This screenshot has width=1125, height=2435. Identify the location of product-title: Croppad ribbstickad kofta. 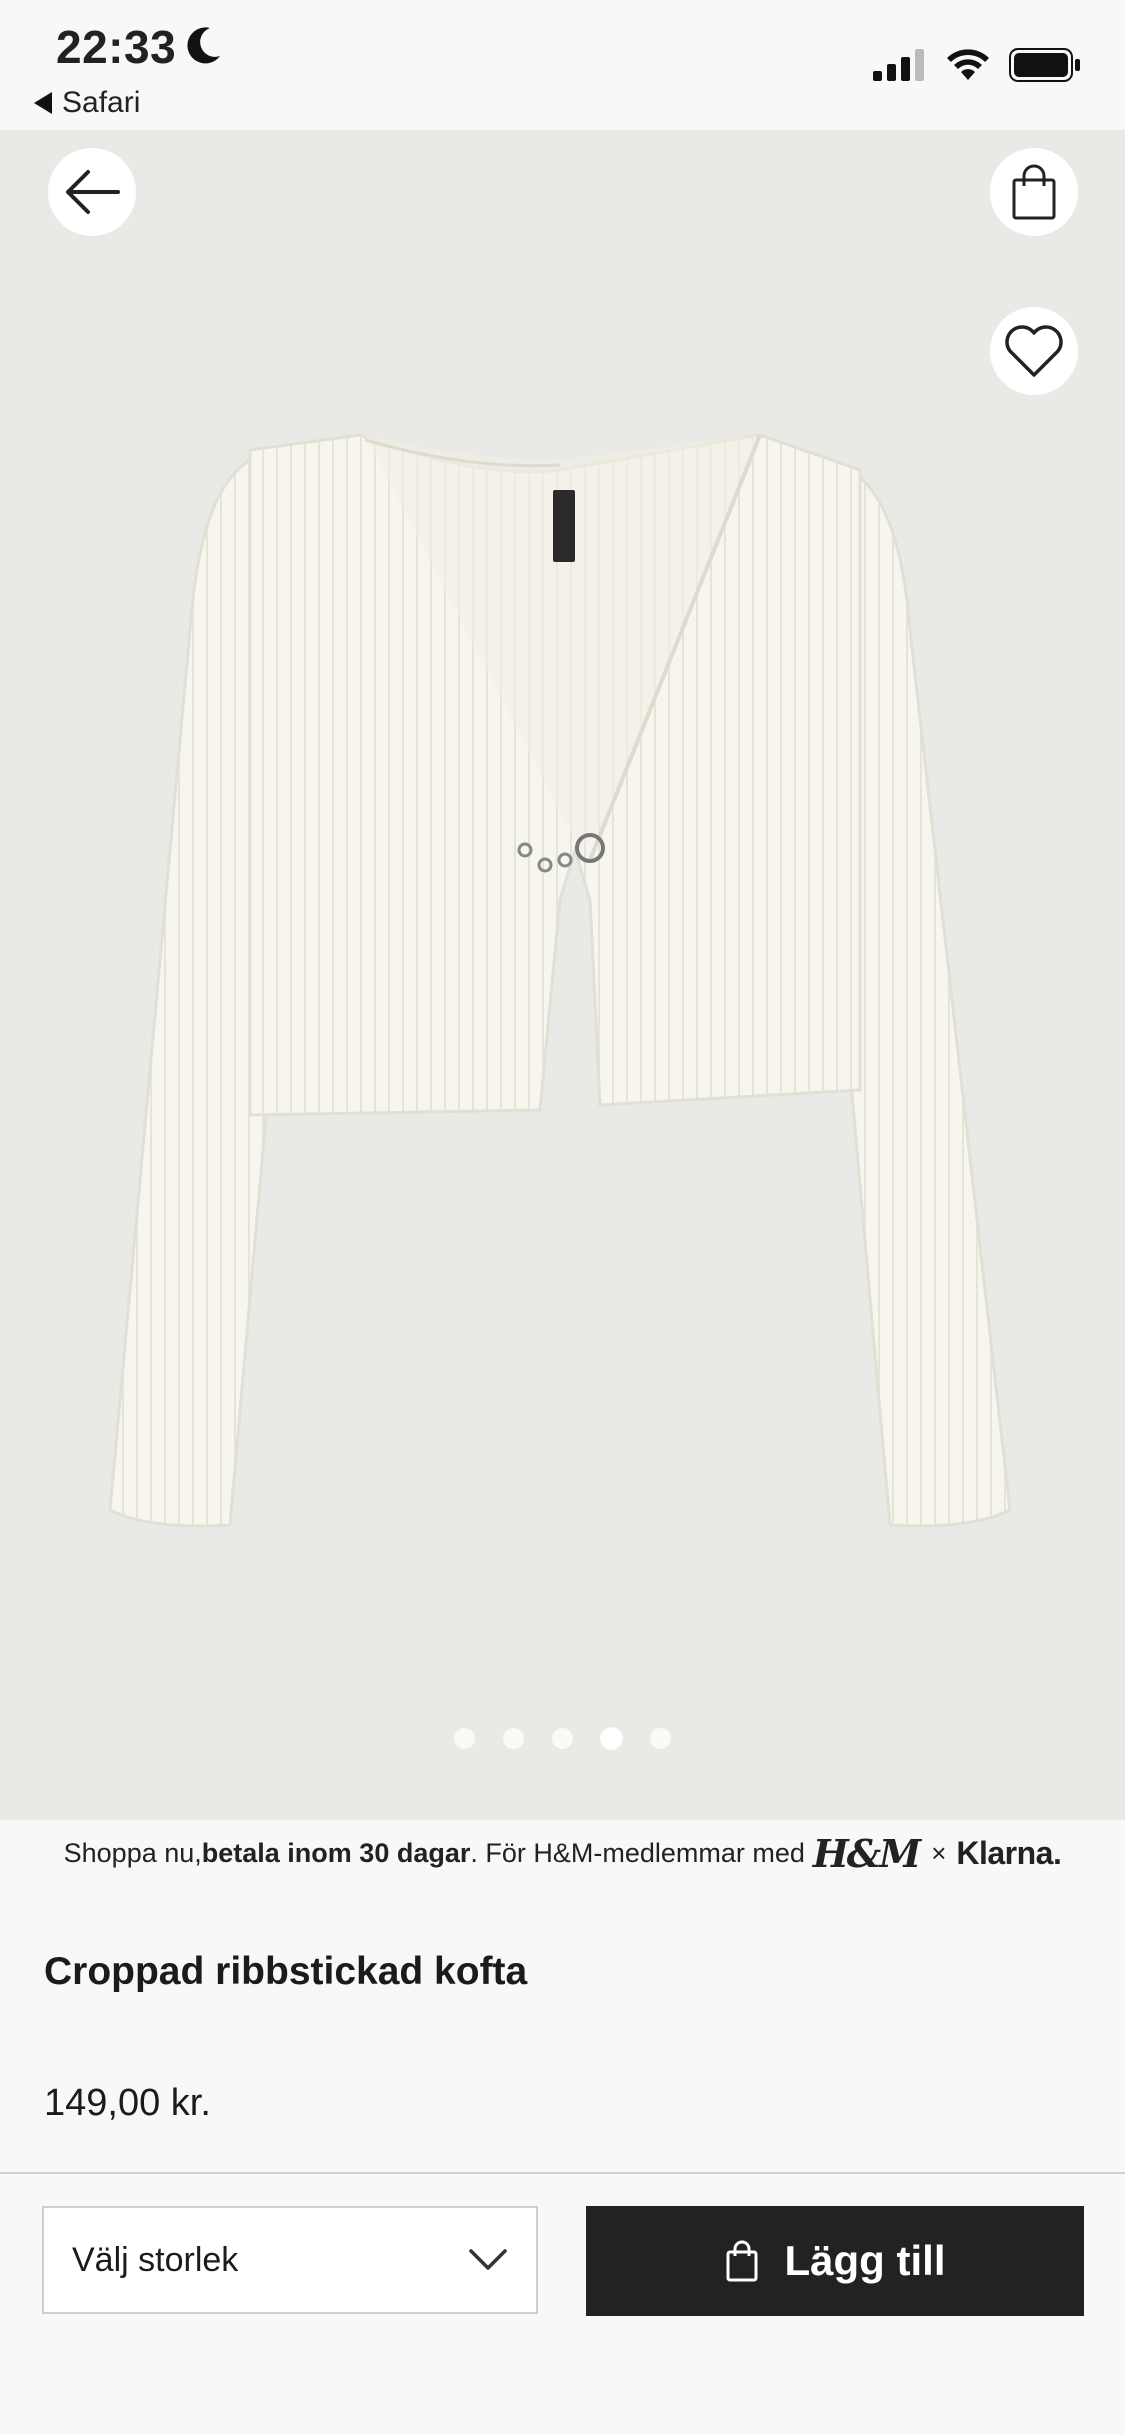
(286, 1971).